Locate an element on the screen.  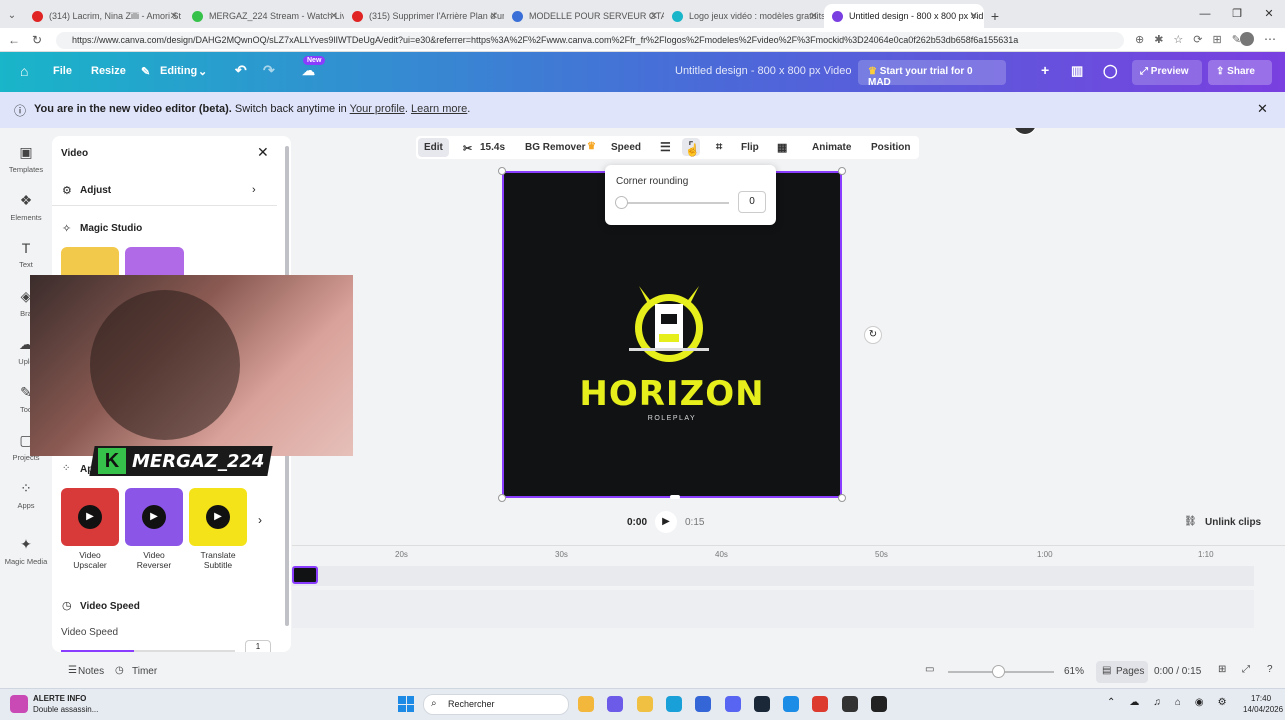
animate-button: Animate is located at coordinates (831, 147).